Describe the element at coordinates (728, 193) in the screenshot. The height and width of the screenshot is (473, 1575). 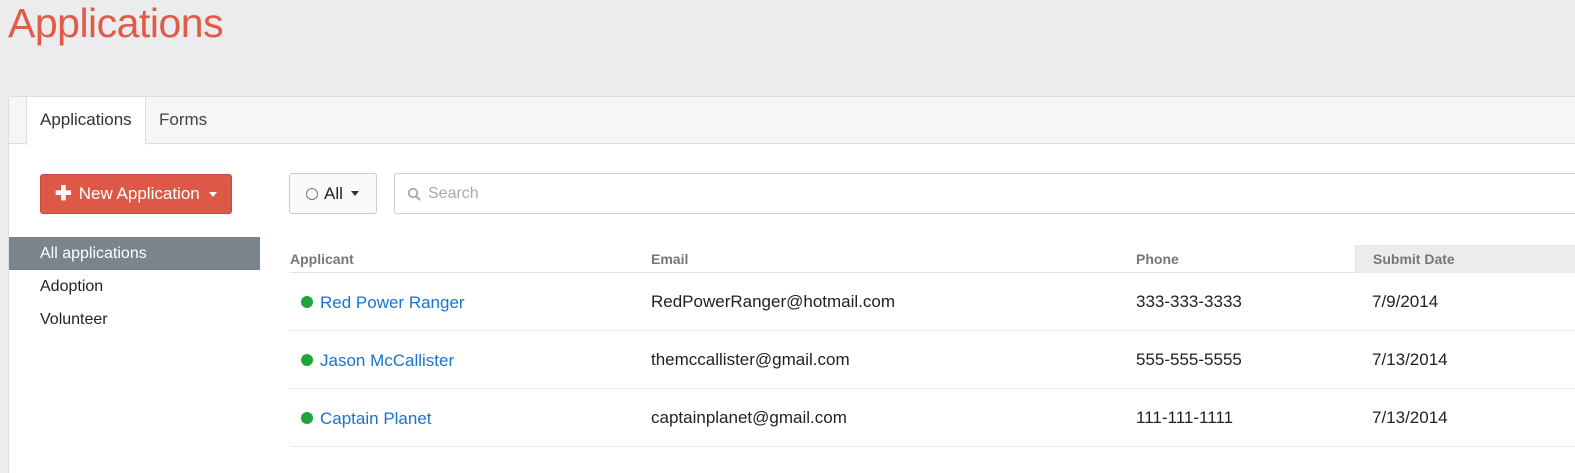
I see `search-input` at that location.